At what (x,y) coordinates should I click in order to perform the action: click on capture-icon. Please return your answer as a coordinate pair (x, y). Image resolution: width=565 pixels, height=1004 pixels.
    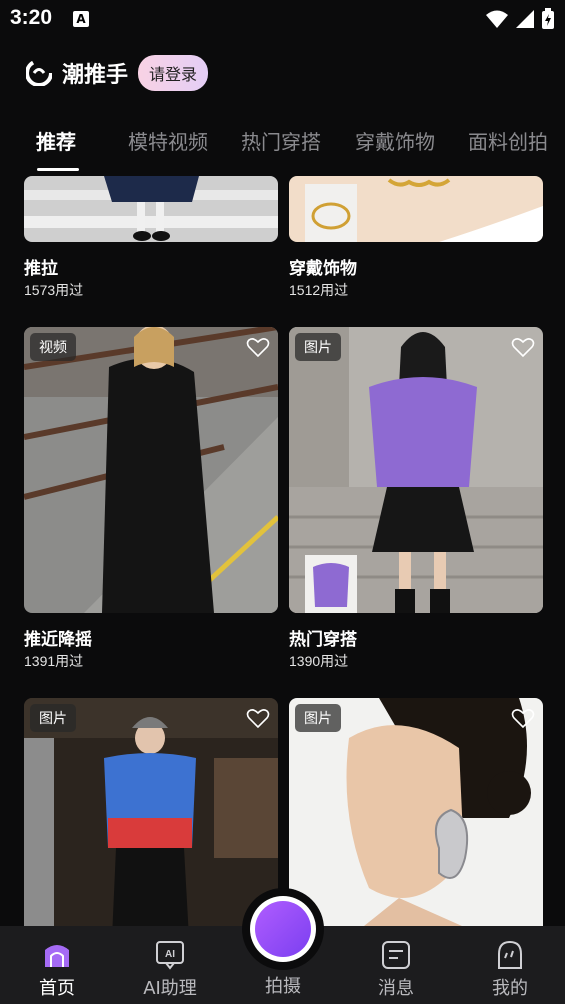
    Looking at the image, I should click on (283, 929).